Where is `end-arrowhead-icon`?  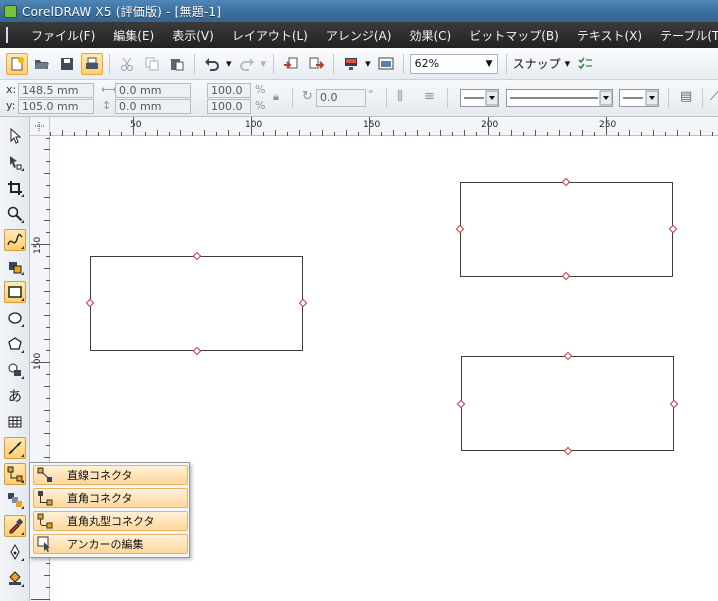
end-arrowhead-icon is located at coordinates (641, 98).